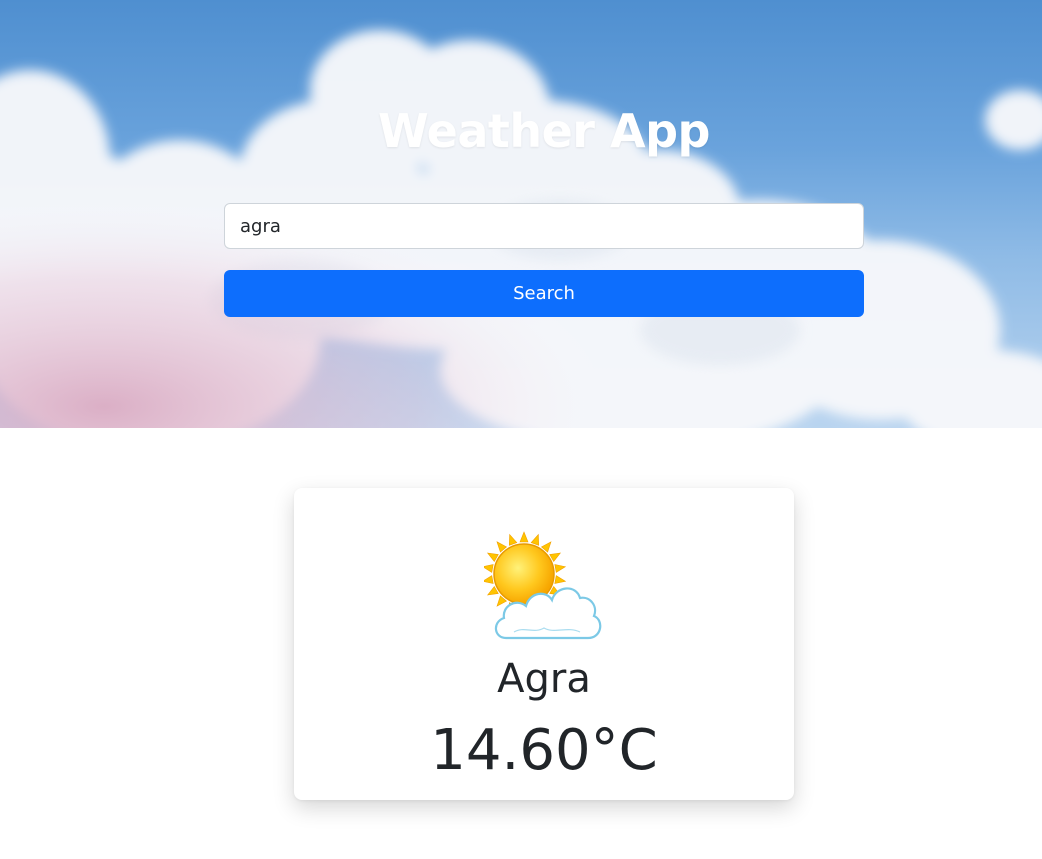 Image resolution: width=1042 pixels, height=859 pixels. What do you see at coordinates (543, 585) in the screenshot?
I see `partly-cloudy-icon` at bounding box center [543, 585].